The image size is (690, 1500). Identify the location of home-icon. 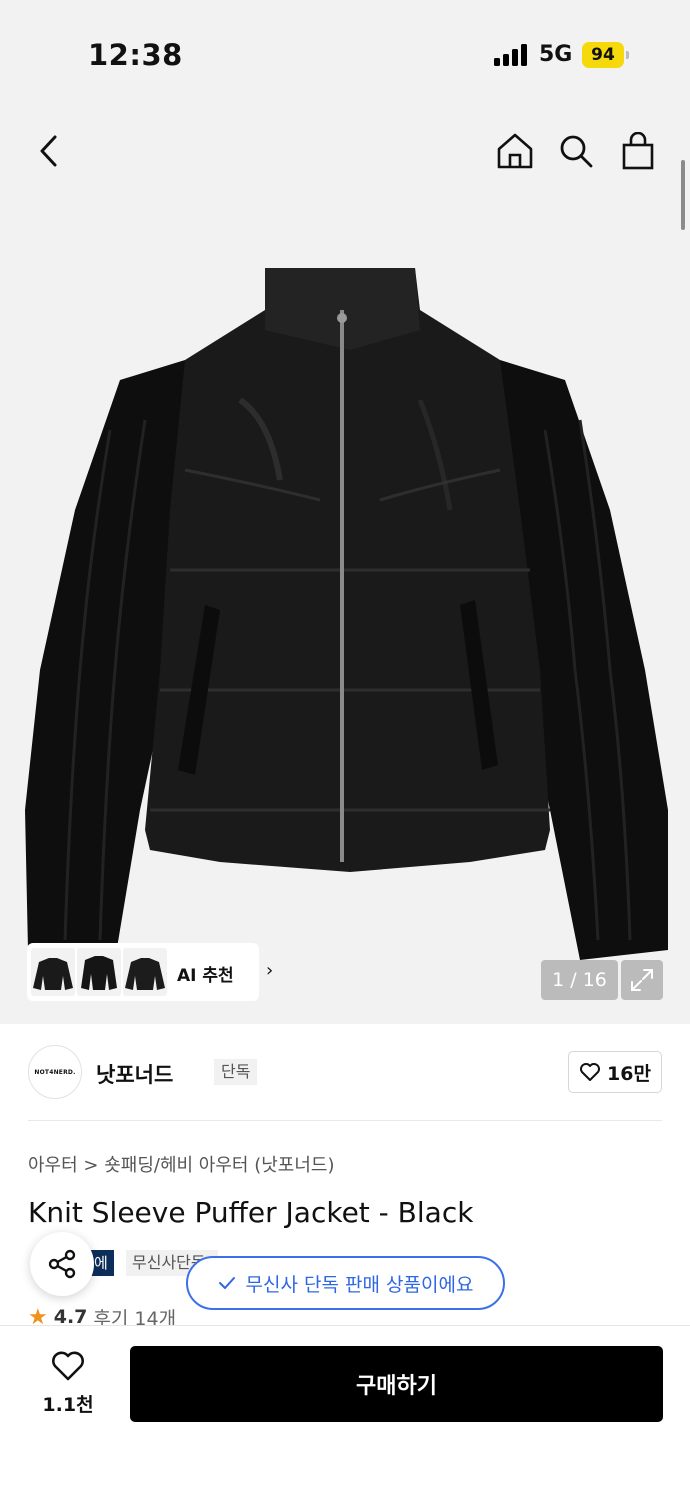
(515, 151).